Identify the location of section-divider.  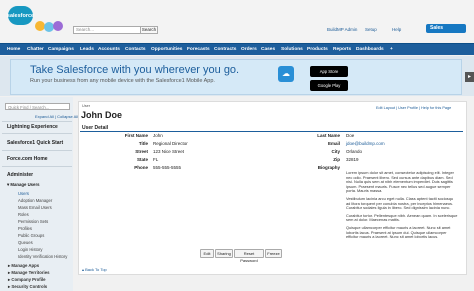
(271, 131).